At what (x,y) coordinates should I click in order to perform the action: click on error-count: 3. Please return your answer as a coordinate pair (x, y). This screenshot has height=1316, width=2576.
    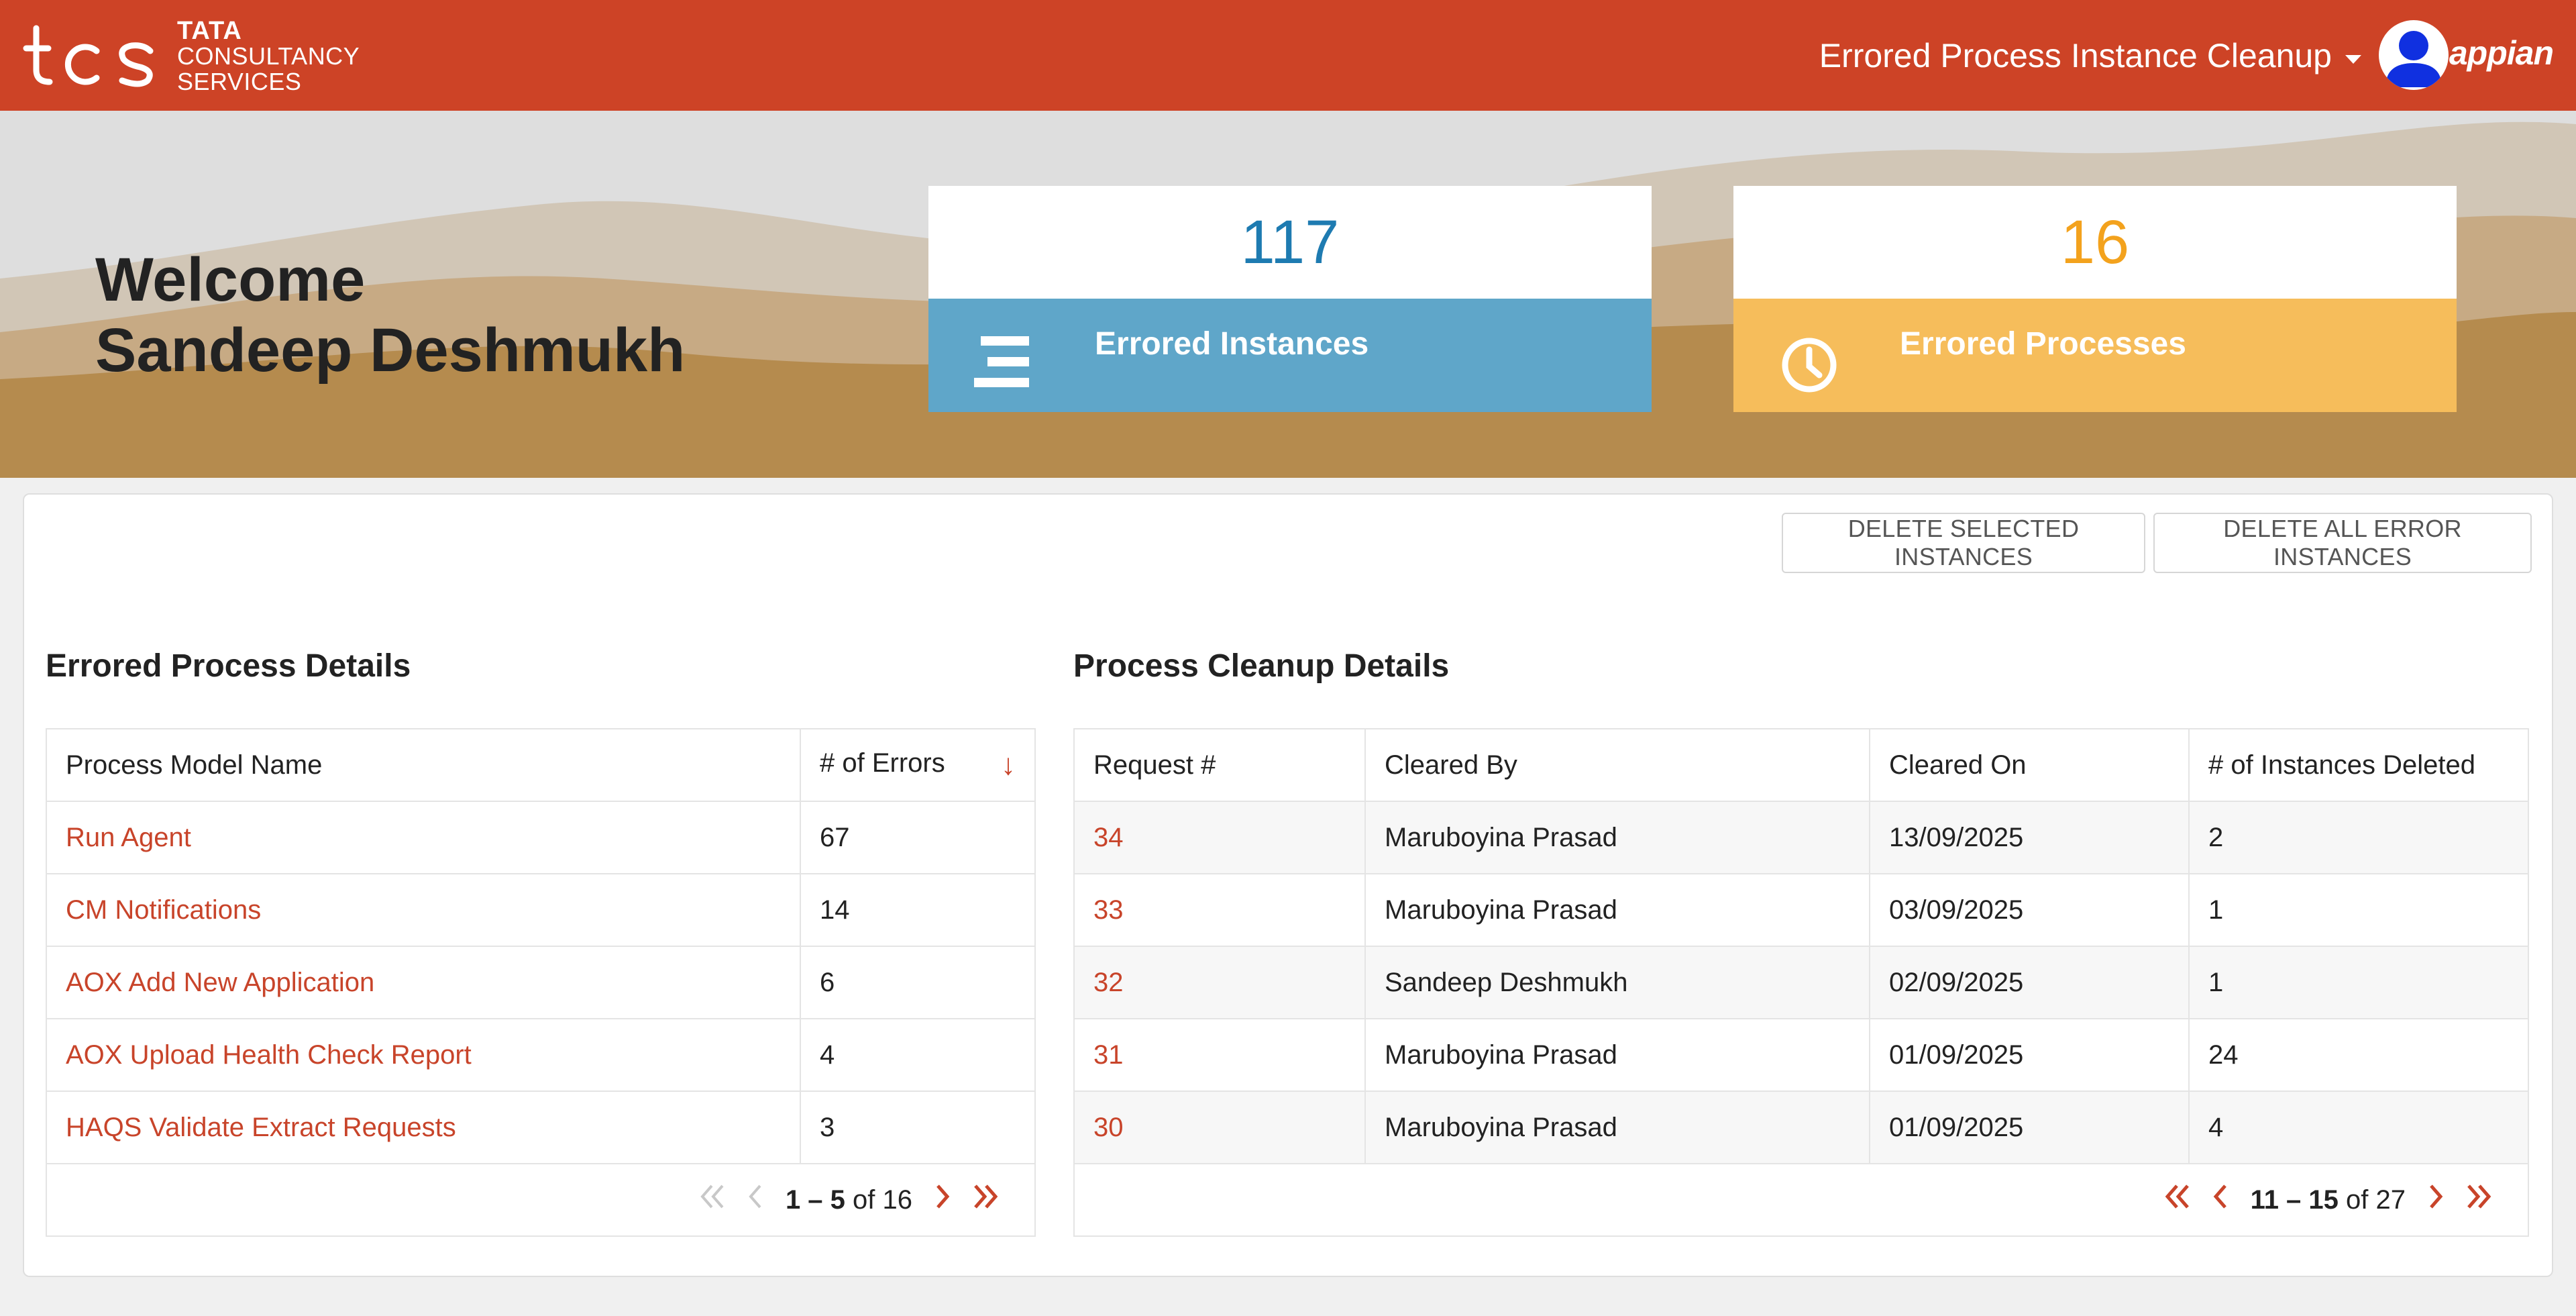
    Looking at the image, I should click on (918, 1127).